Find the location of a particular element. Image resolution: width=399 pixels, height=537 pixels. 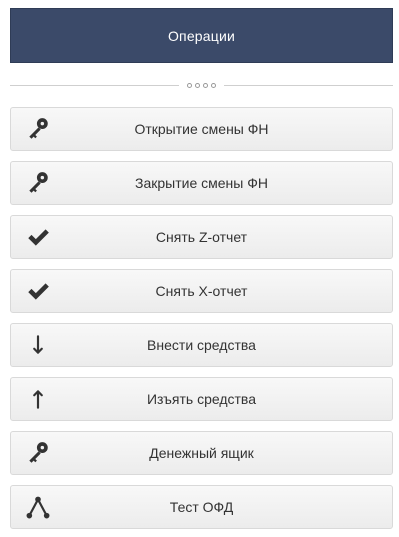

deposit-cash-button: Внести средства is located at coordinates (201, 345).